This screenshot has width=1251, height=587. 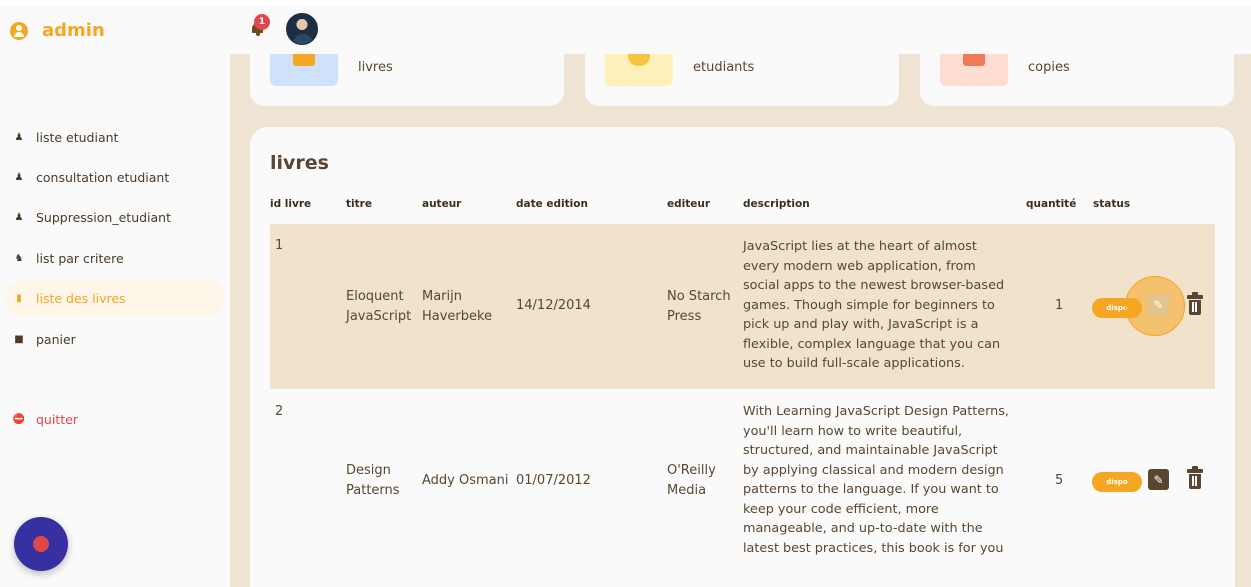 I want to click on sidebar-item-consultation-etudiant: ♟ consultation etudiant, so click(x=115, y=177).